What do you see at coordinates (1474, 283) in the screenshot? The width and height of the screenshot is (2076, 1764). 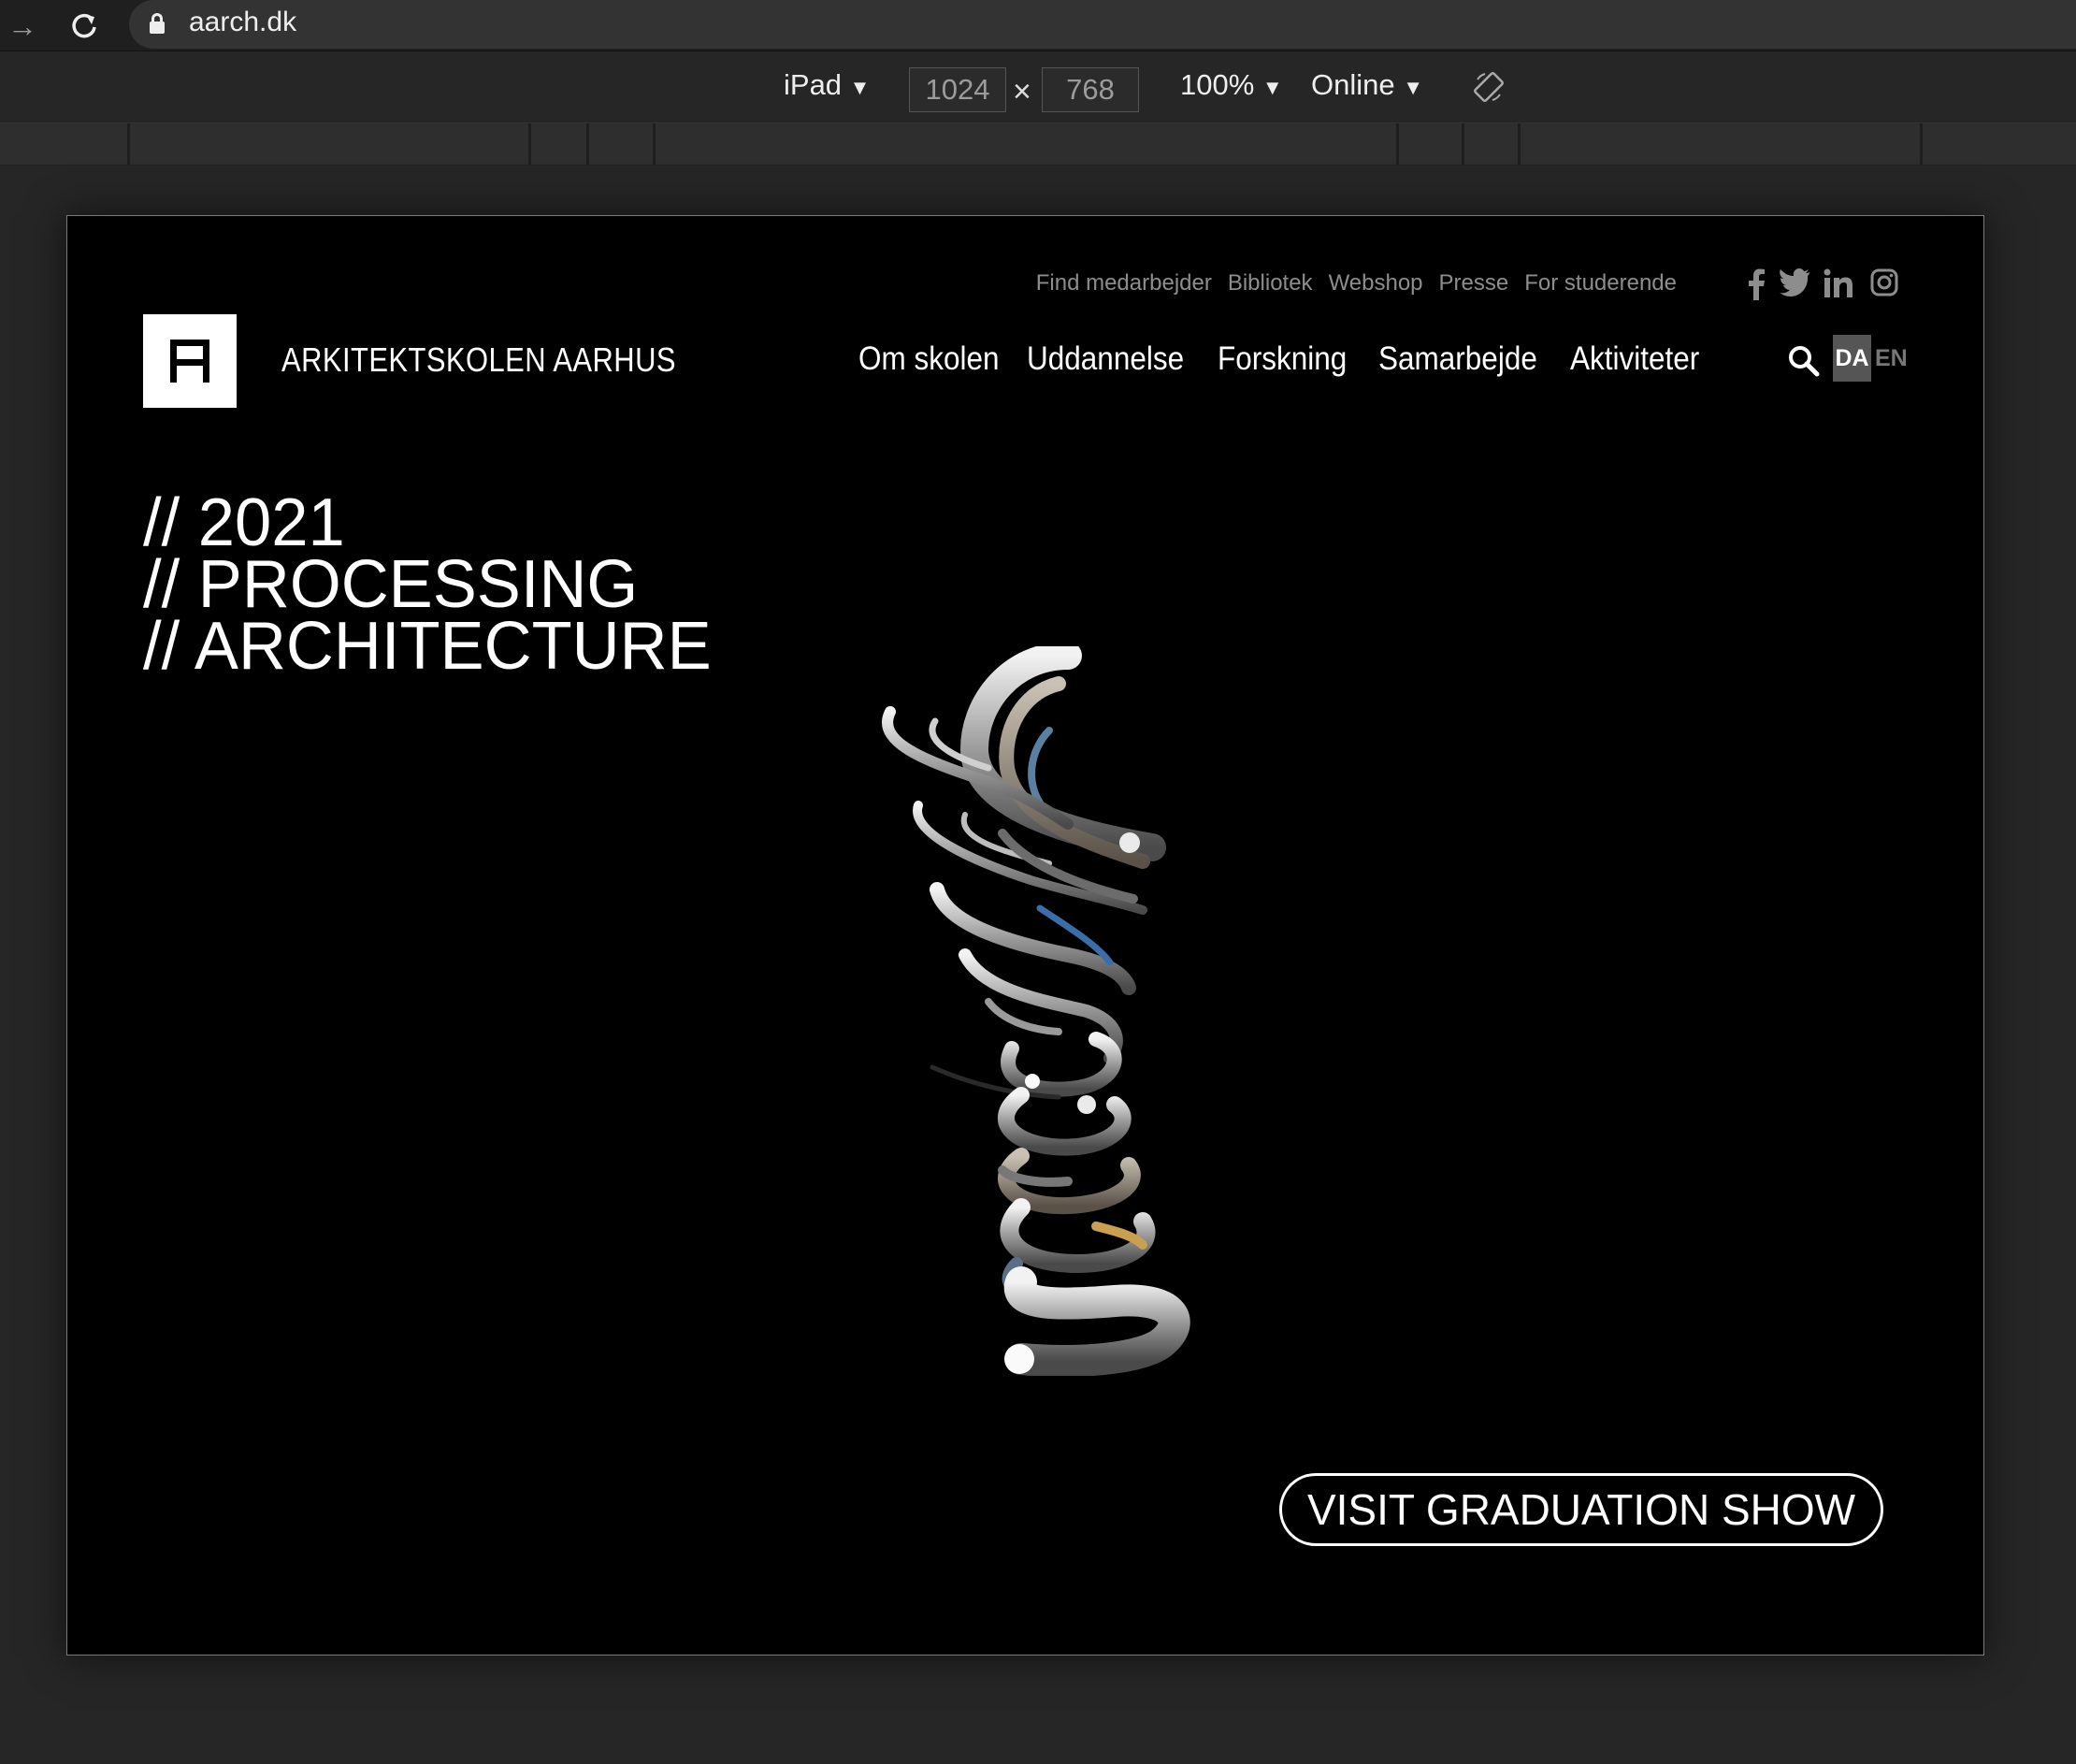 I see `utility-link: Presse` at bounding box center [1474, 283].